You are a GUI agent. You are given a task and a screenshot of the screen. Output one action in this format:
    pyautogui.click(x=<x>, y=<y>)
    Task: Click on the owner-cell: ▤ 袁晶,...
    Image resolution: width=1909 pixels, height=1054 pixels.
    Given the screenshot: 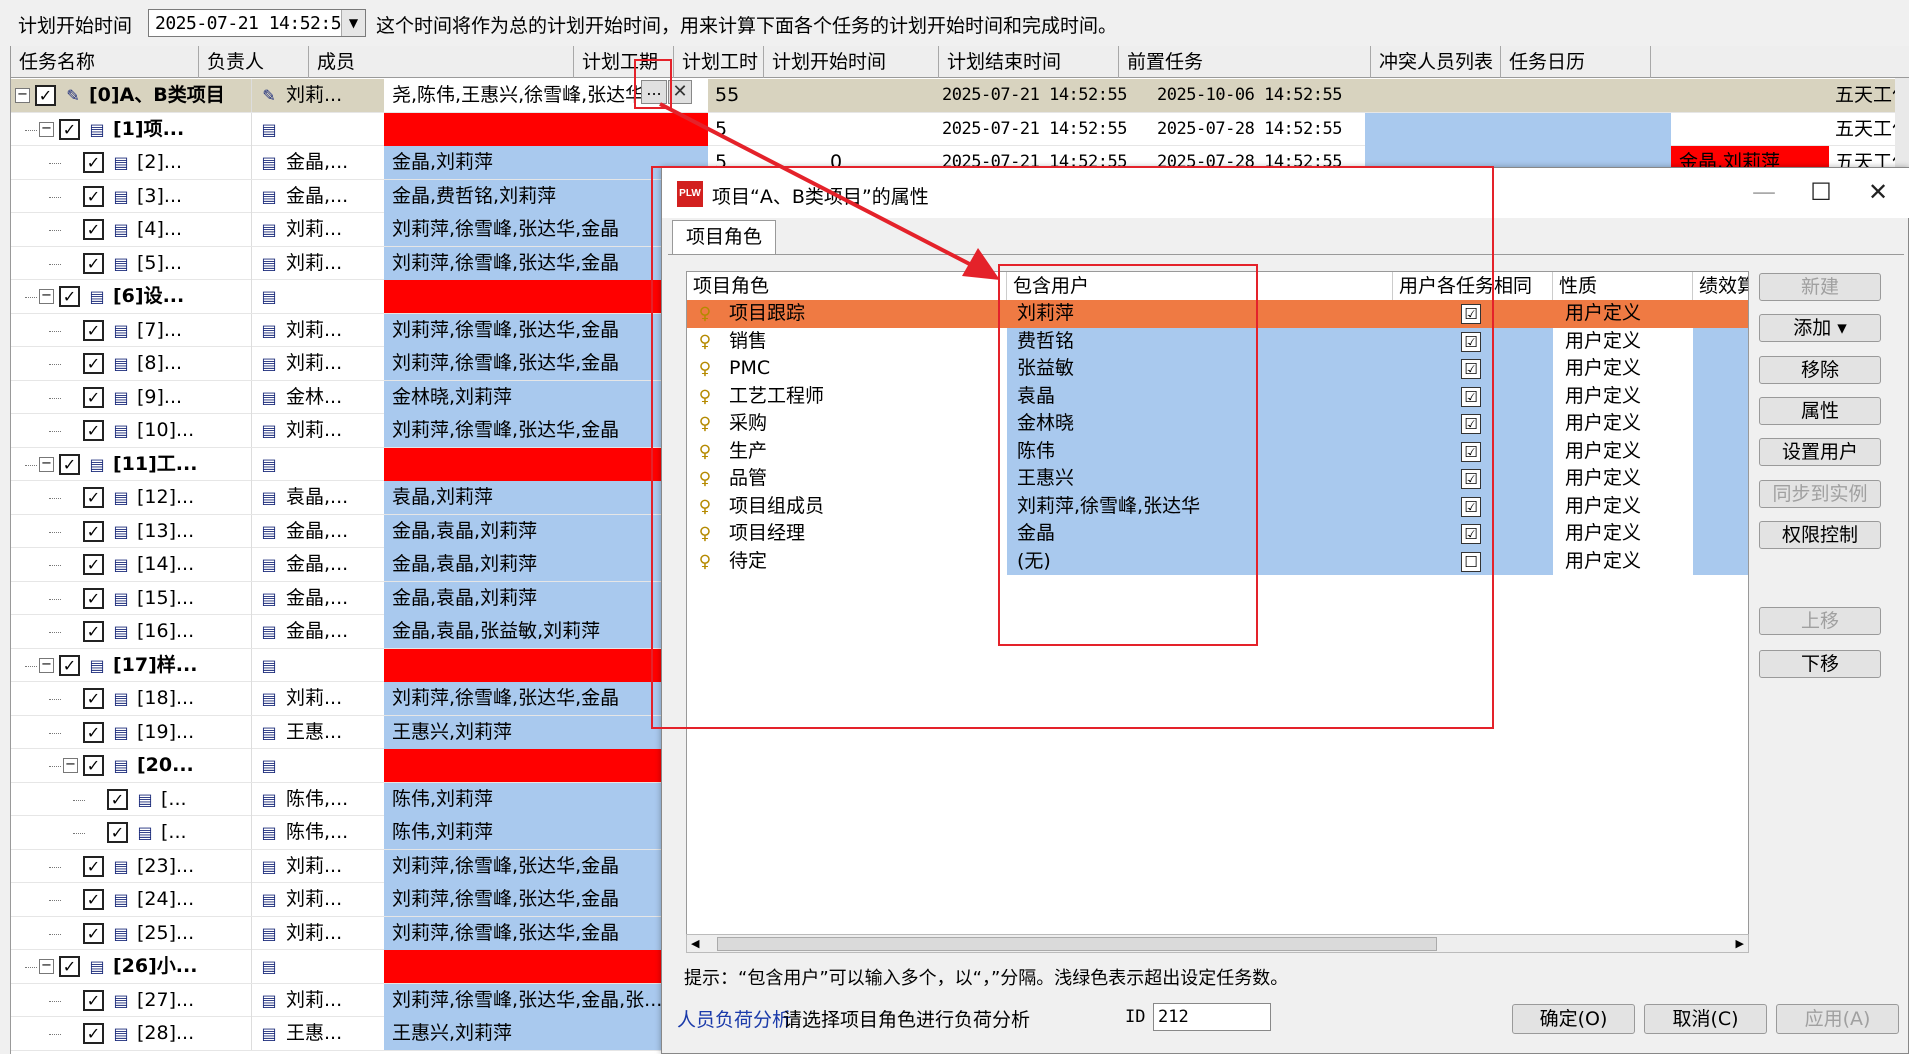 What is the action you would take?
    pyautogui.click(x=317, y=497)
    